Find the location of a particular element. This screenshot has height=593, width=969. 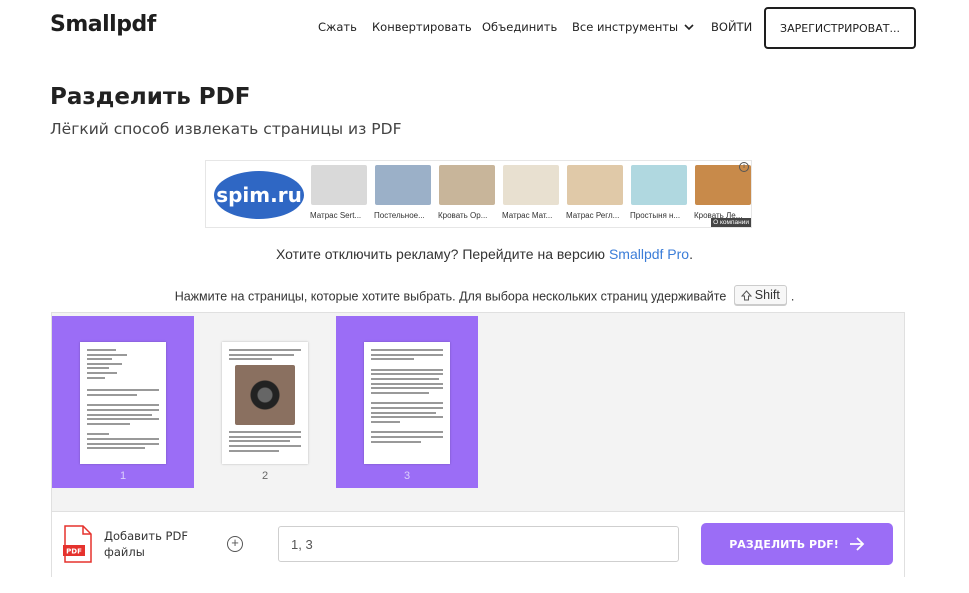

shift-key: Shift is located at coordinates (760, 295).